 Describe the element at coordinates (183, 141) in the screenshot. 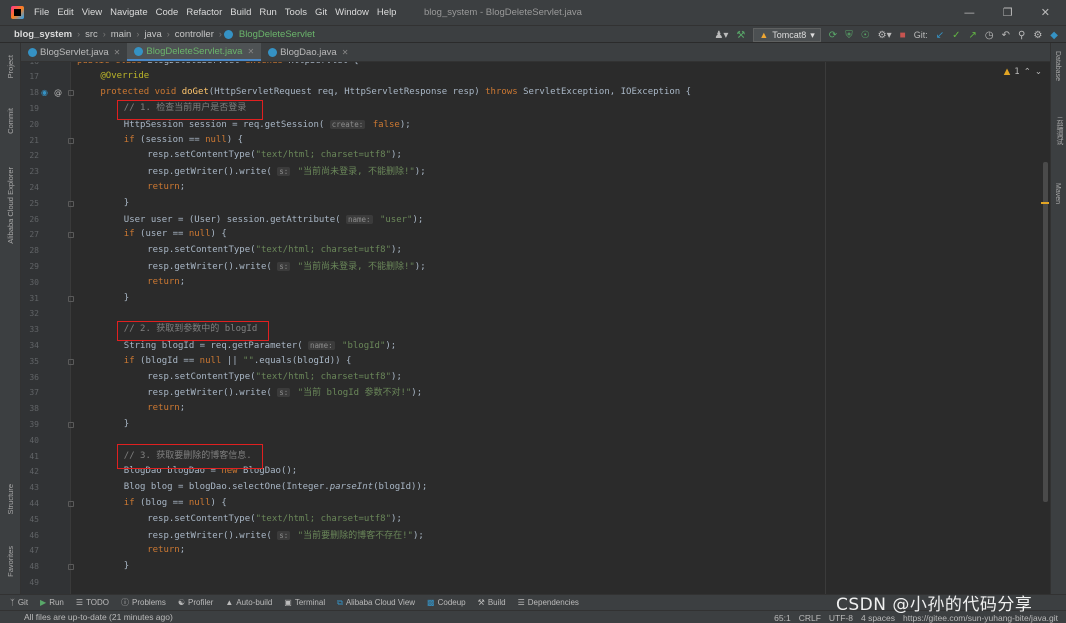

I see `code-line: if (session == null) {` at that location.